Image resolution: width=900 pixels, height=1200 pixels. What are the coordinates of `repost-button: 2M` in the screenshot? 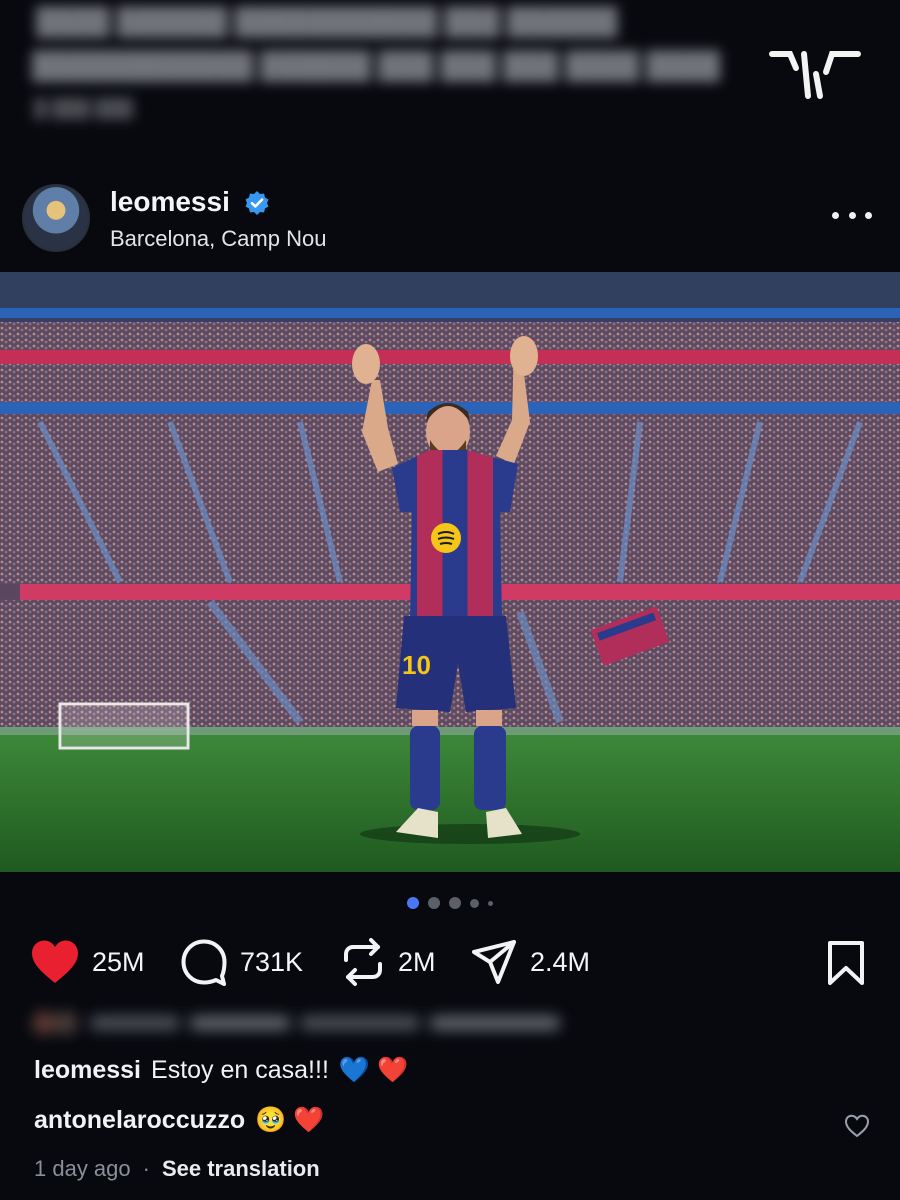 It's located at (388, 962).